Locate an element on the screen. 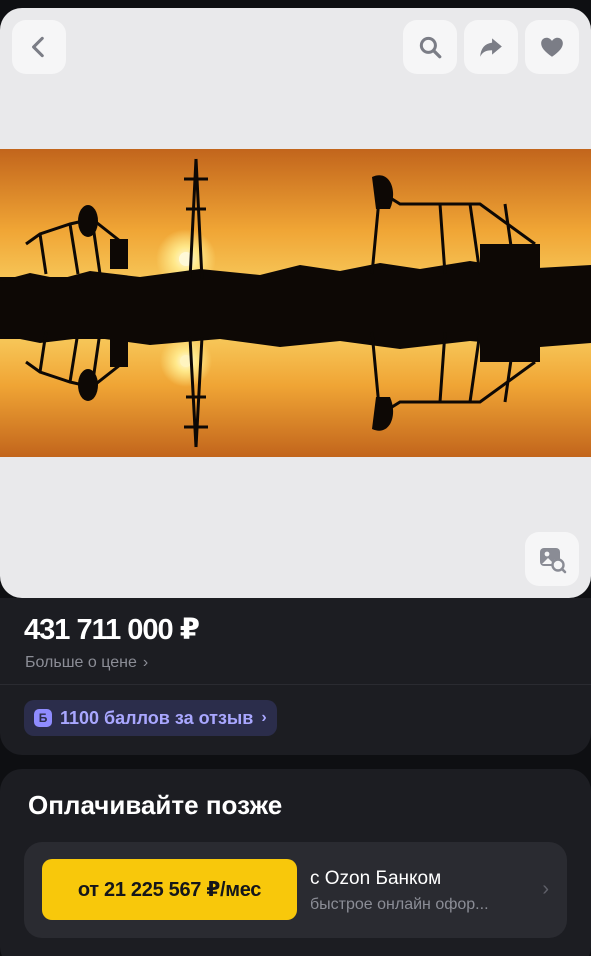 This screenshot has height=956, width=591. visual-search-button is located at coordinates (552, 559).